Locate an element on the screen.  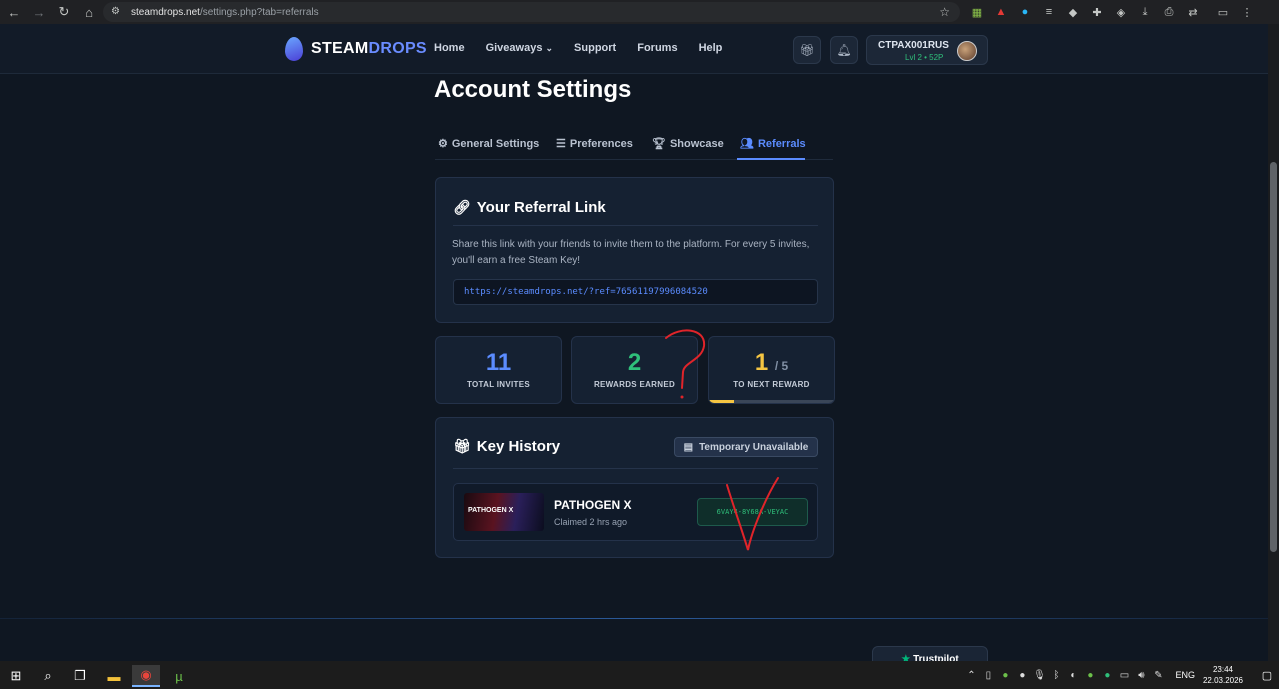
network-icon: ▭ is located at coordinates (1124, 675).